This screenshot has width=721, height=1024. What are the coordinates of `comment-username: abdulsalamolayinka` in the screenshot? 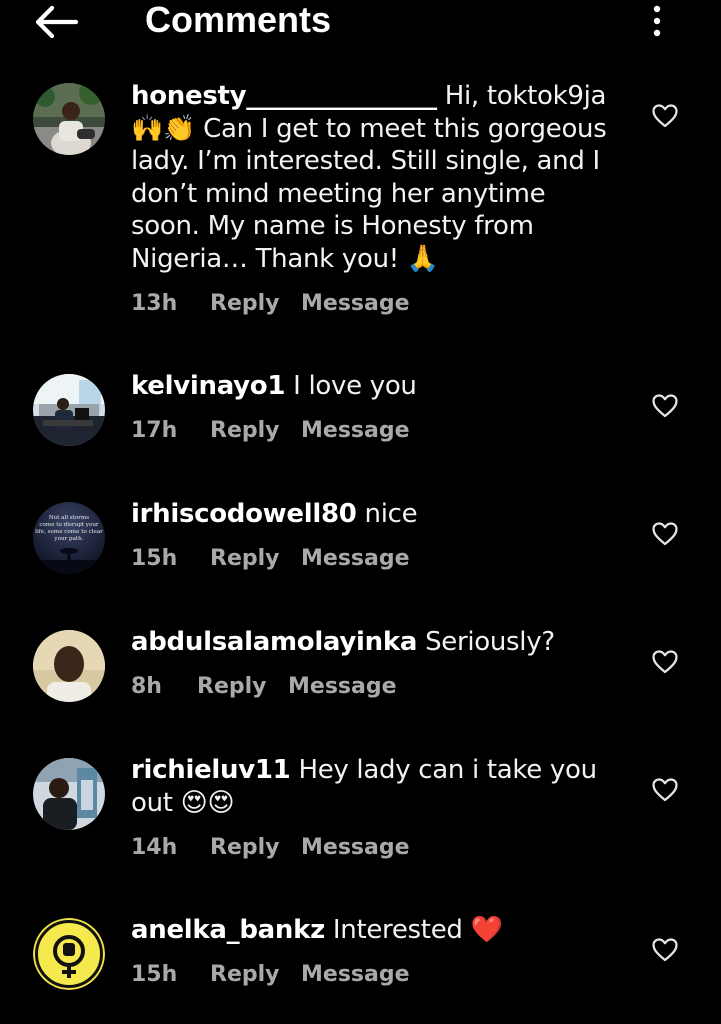 It's located at (274, 642).